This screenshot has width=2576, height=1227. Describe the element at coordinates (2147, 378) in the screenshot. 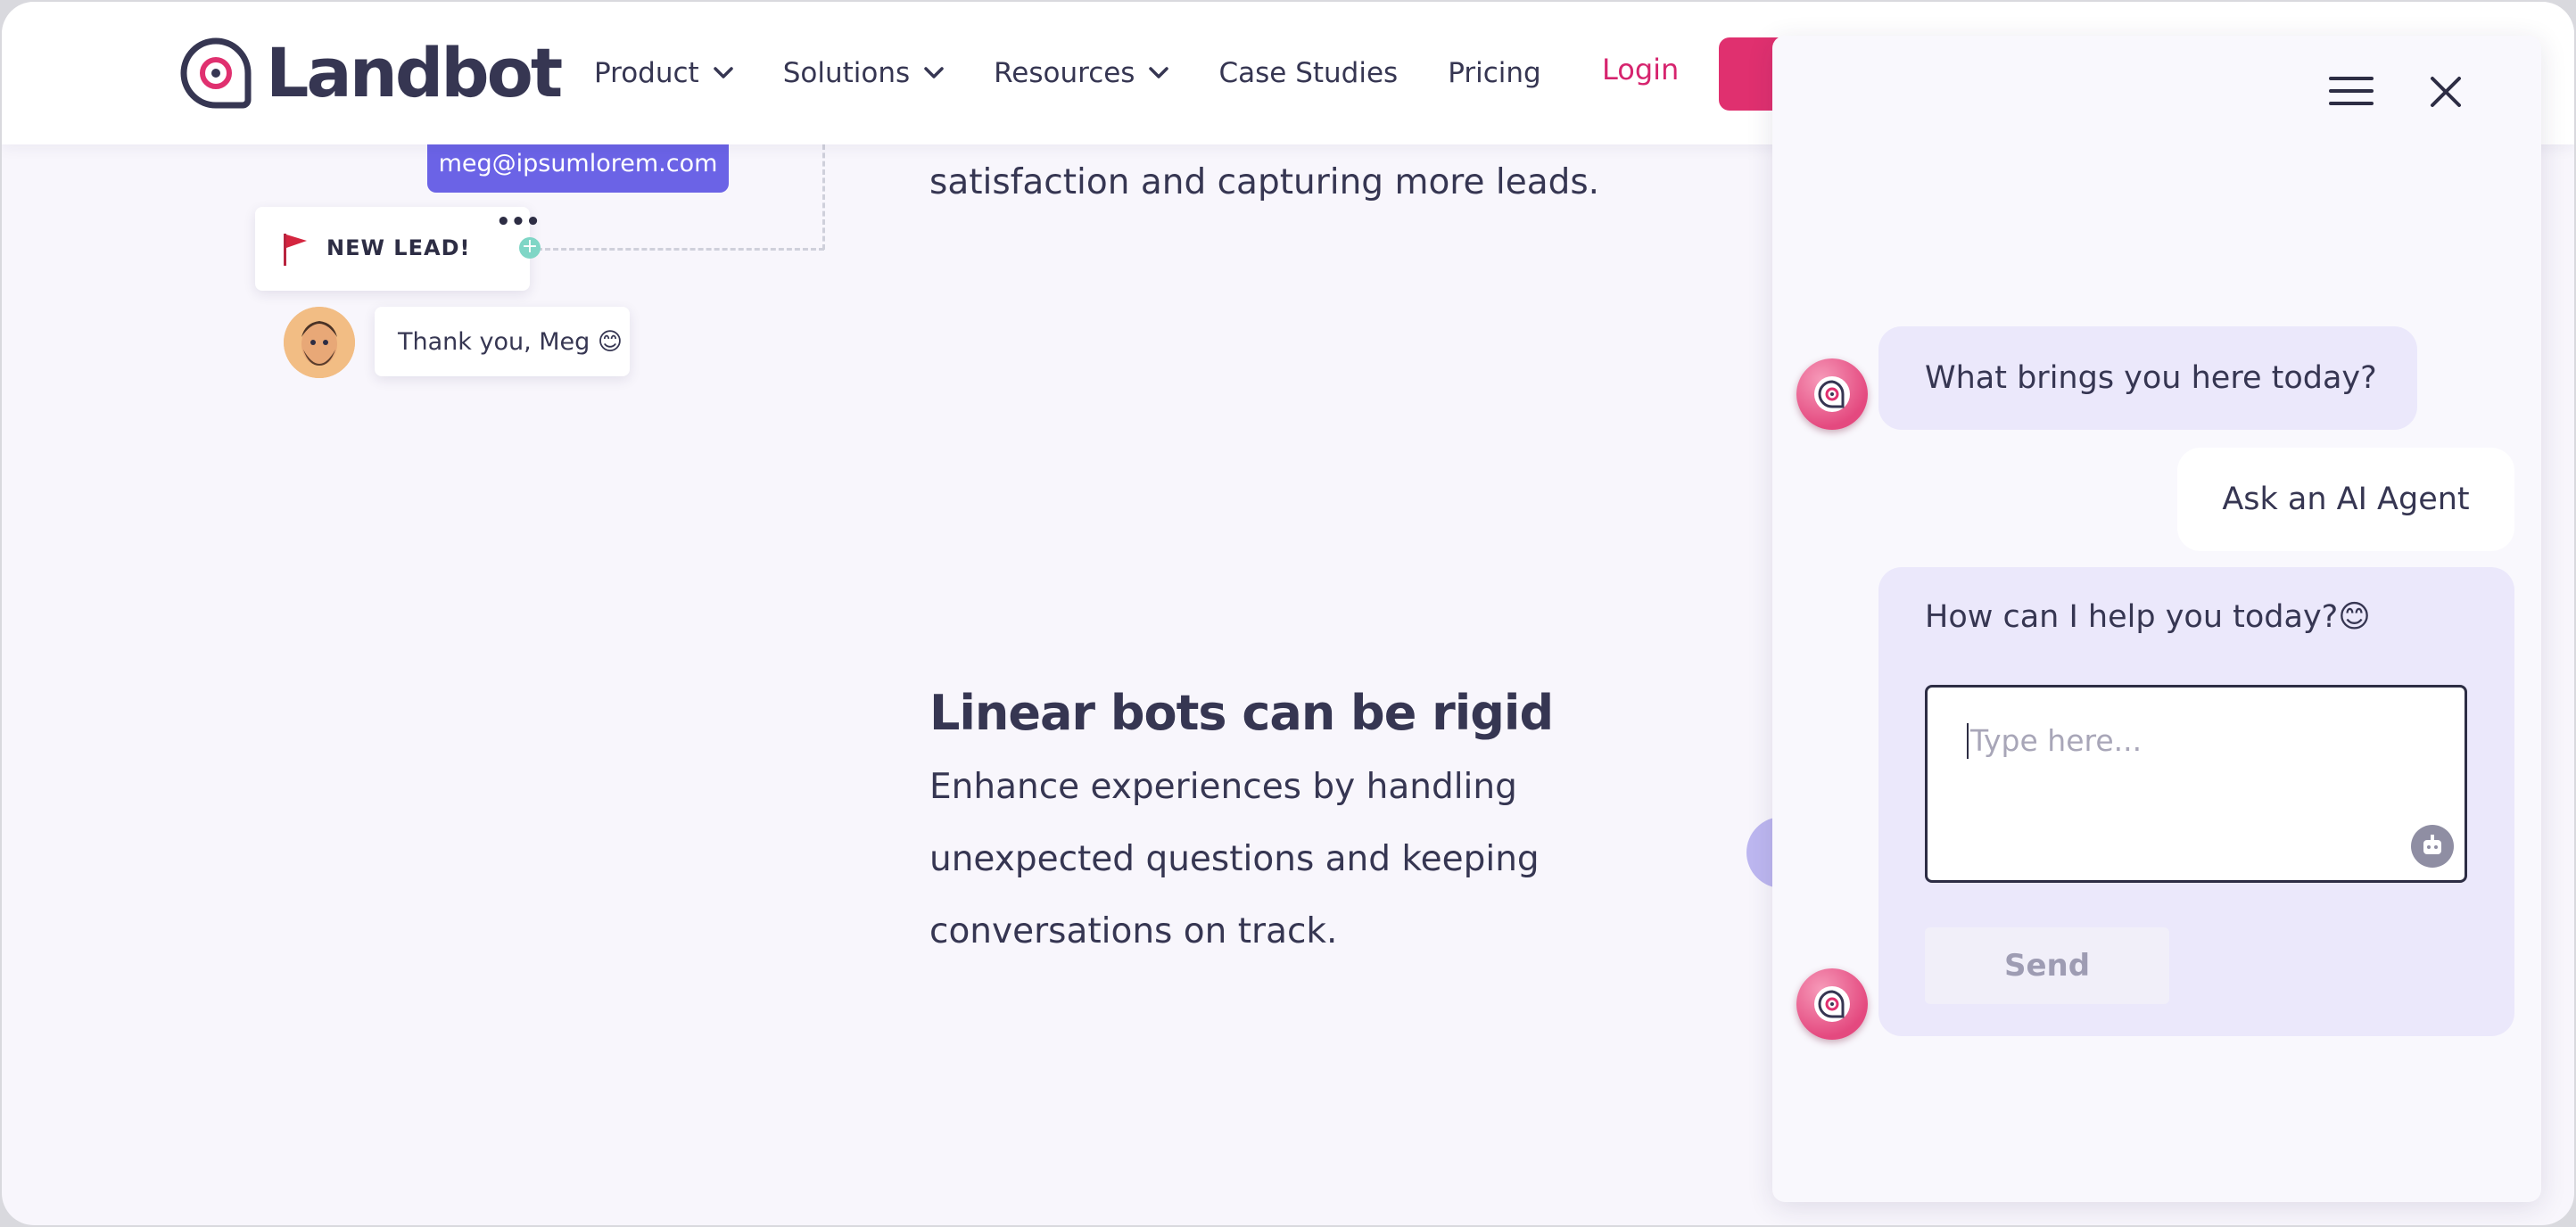

I see `bot-message: What brings you here today?` at that location.